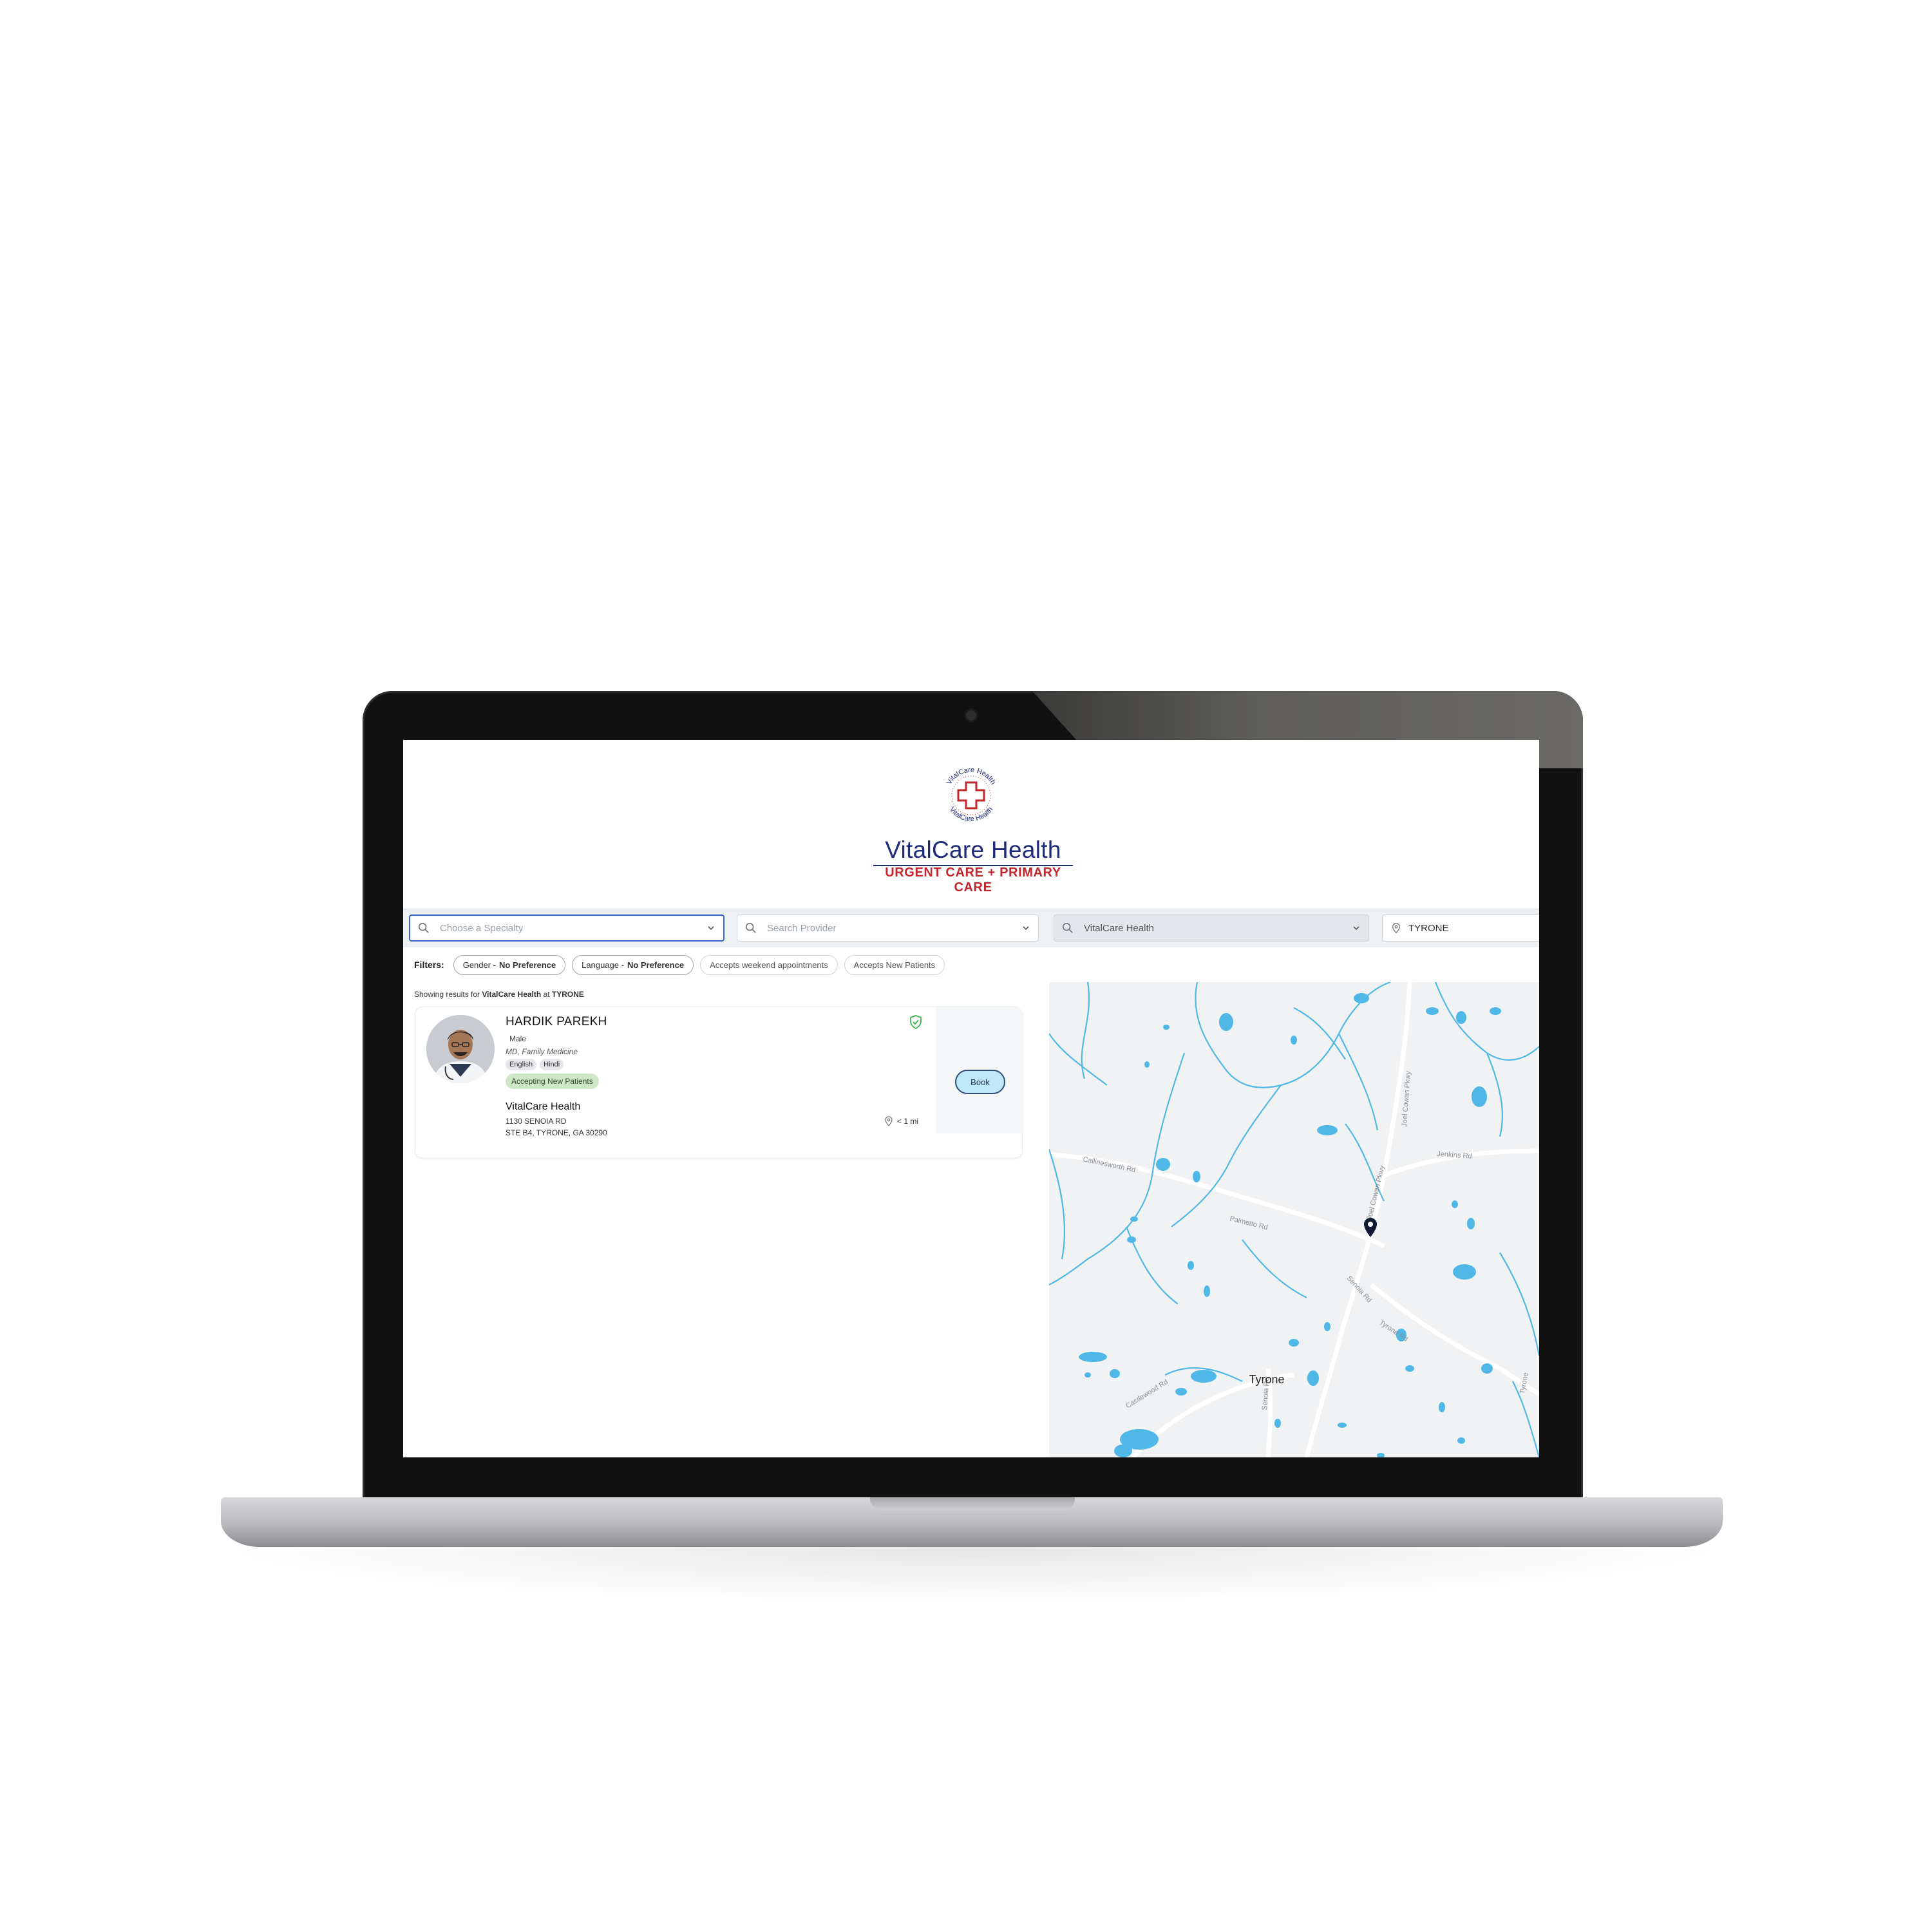  Describe the element at coordinates (1147, 1394) in the screenshot. I see `map-road-label: Castlewood Rd` at that location.